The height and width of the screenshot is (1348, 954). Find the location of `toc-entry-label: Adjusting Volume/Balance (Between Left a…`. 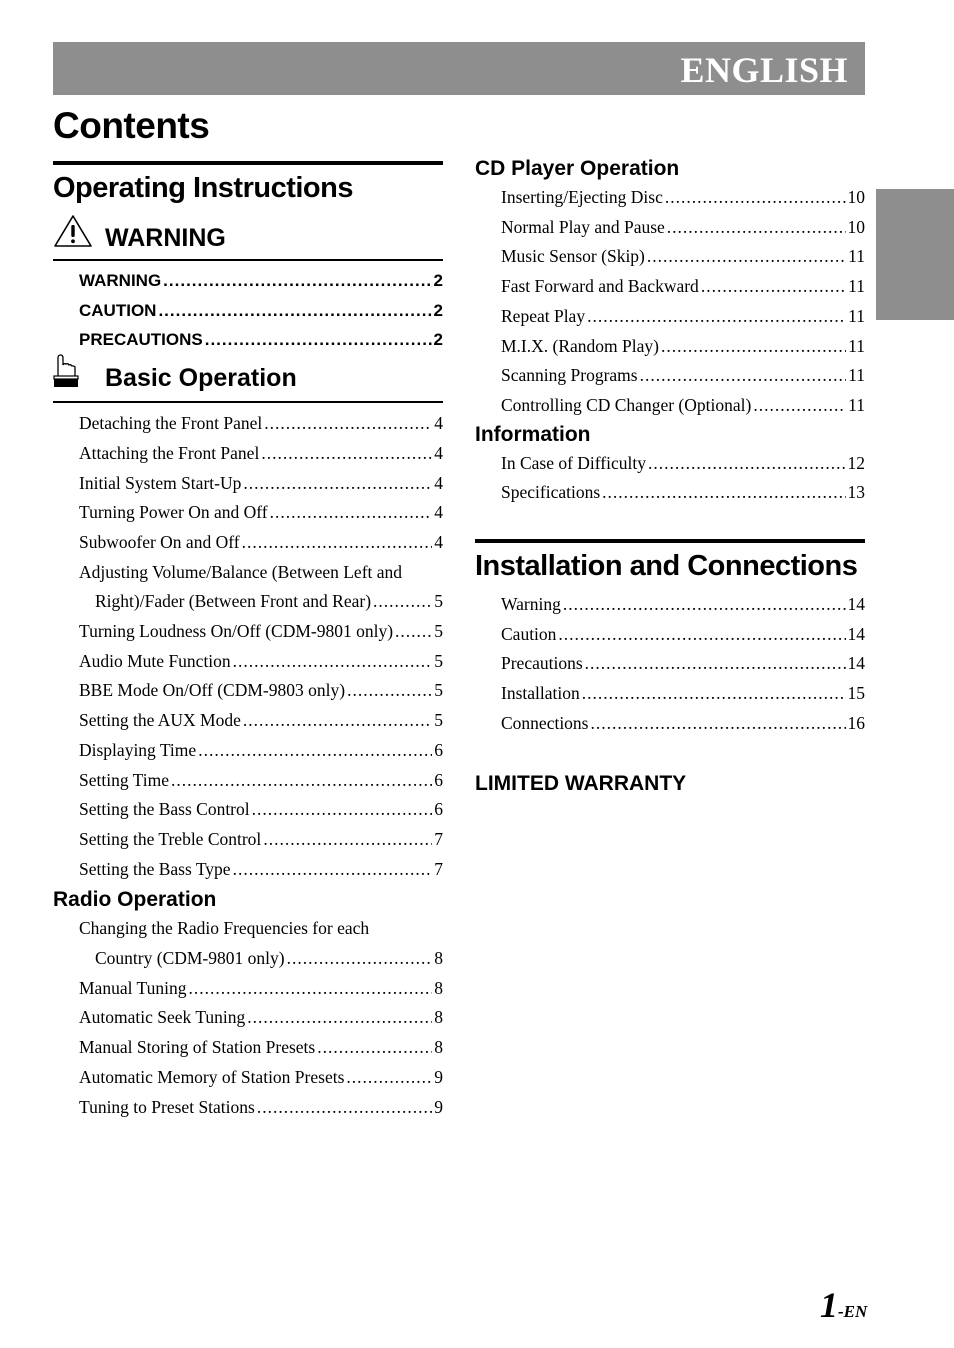

toc-entry-label: Adjusting Volume/Balance (Between Left a… is located at coordinates (261, 573).